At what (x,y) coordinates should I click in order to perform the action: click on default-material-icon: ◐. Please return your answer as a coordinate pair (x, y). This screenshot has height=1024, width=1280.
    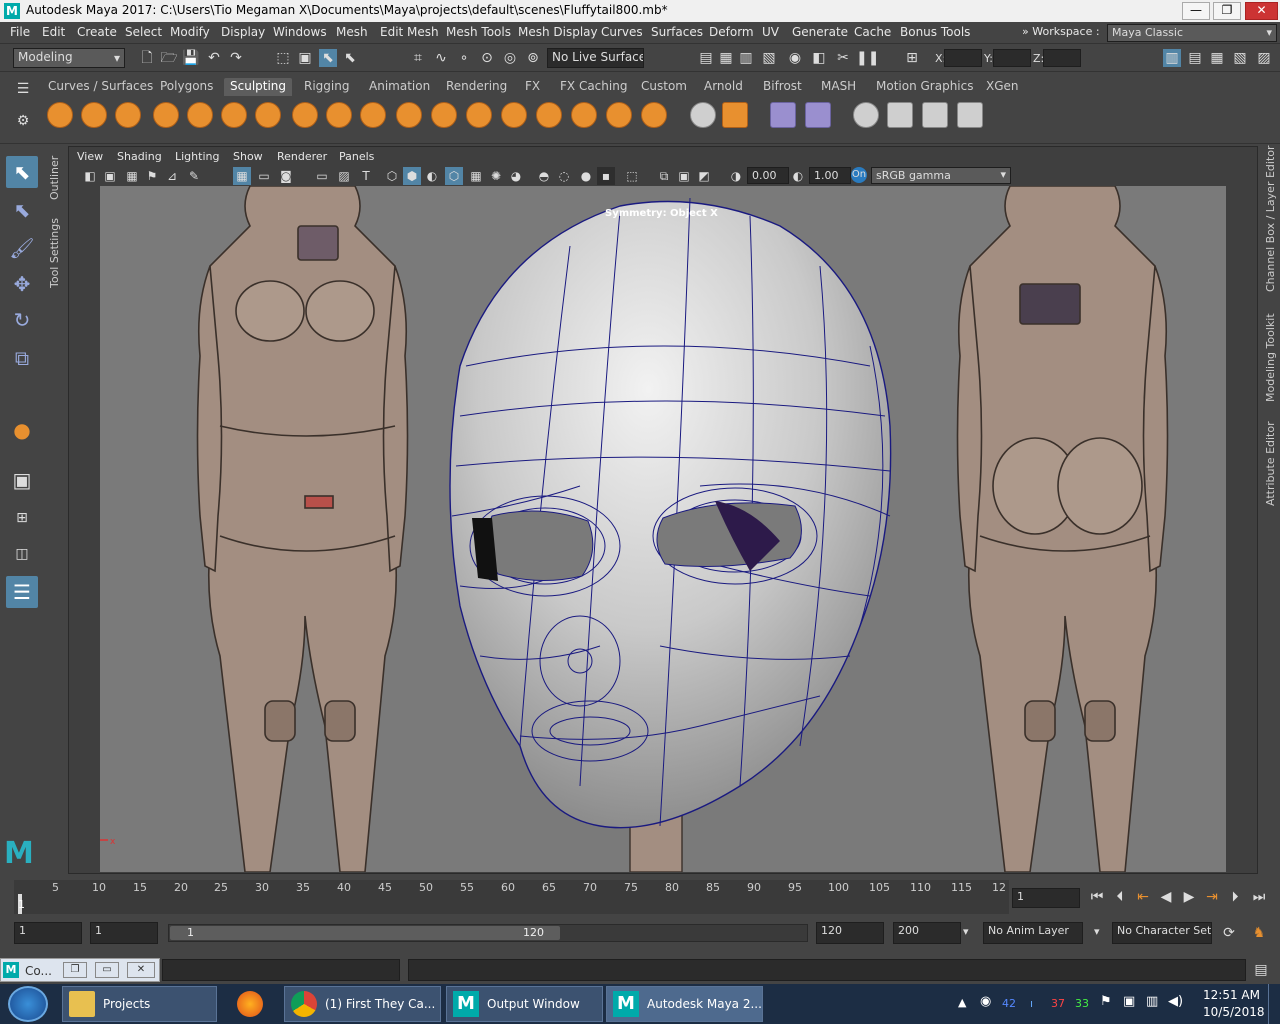
    Looking at the image, I should click on (432, 176).